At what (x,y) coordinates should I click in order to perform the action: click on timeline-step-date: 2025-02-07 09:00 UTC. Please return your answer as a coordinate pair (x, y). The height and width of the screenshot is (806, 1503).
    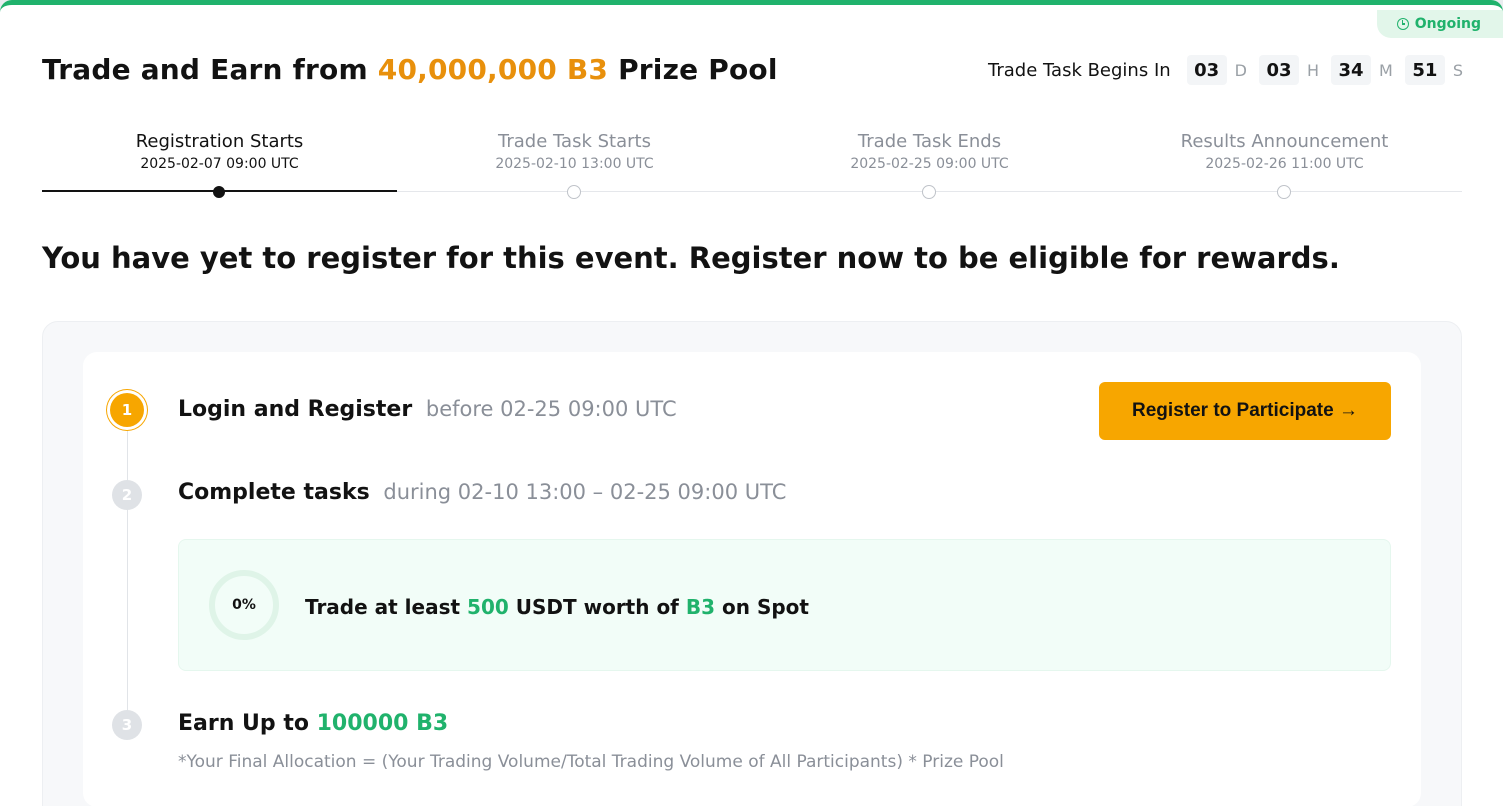
    Looking at the image, I should click on (219, 164).